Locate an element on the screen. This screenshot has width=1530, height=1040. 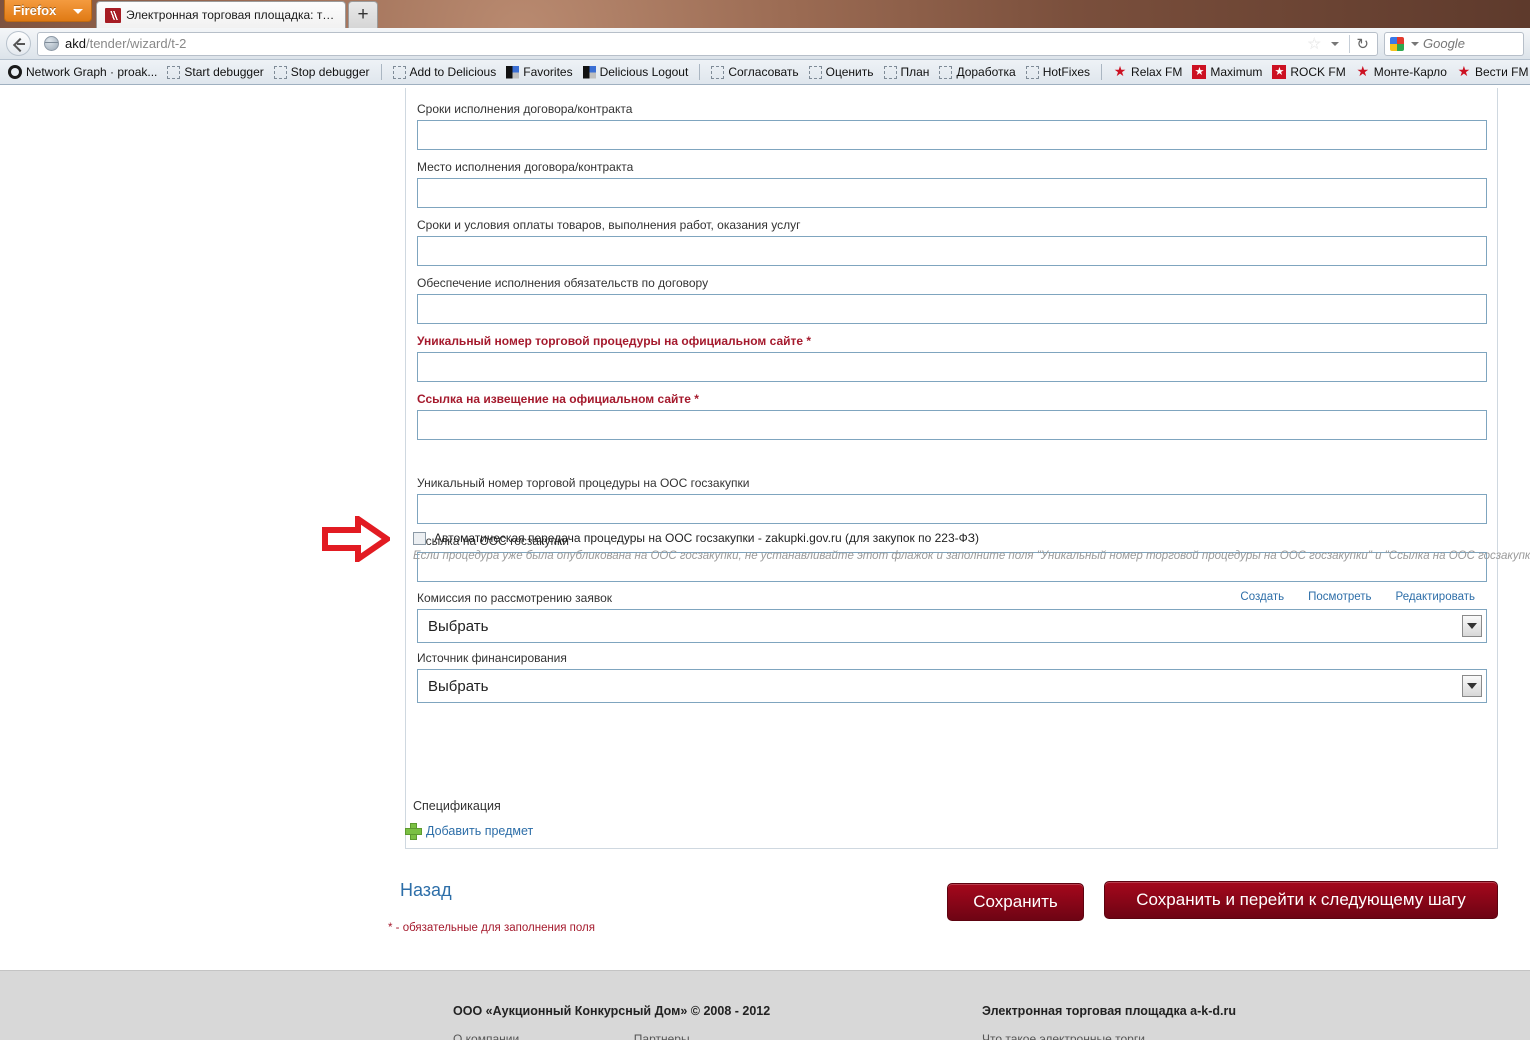
divider is located at coordinates (1350, 43).